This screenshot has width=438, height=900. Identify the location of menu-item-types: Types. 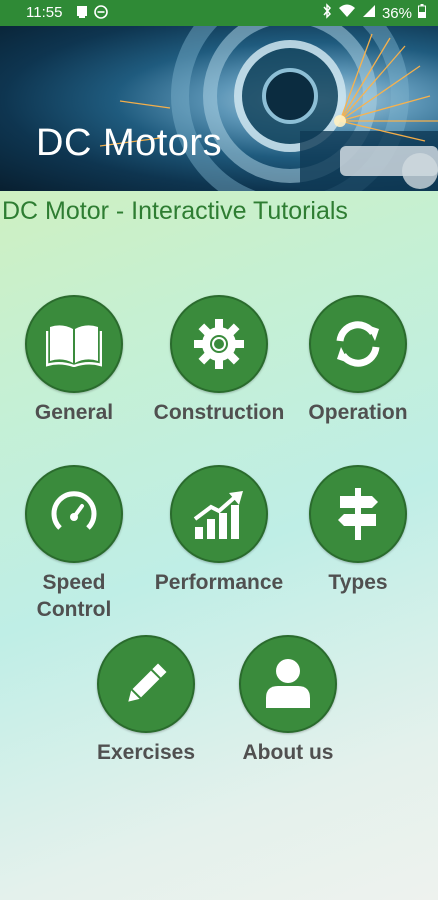
(358, 530).